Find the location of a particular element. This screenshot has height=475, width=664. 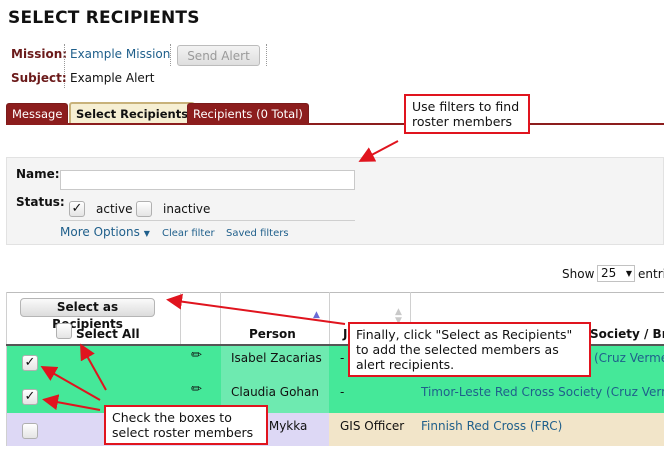

callout-line: roster members is located at coordinates (462, 121).